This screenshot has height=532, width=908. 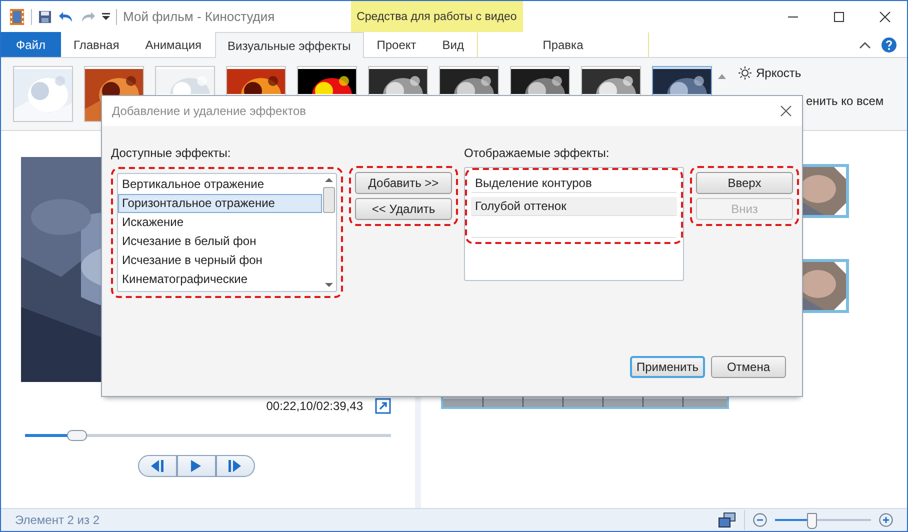 I want to click on window-title: Мой фильм - Киностудия, so click(x=199, y=16).